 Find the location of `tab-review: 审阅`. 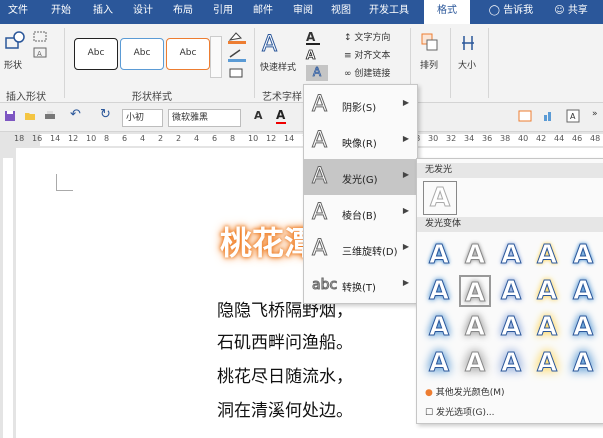

tab-review: 审阅 is located at coordinates (303, 12).